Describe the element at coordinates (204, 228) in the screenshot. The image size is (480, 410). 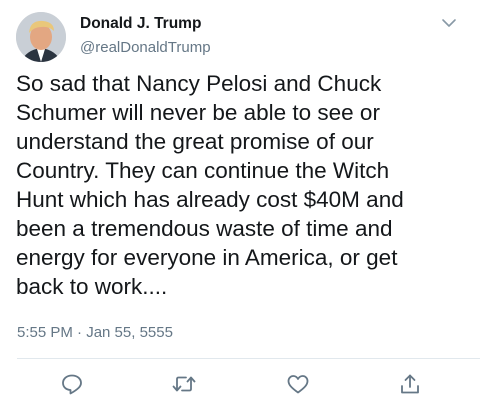
I see `tweet-text-line: been a tremendous waste of time and` at that location.